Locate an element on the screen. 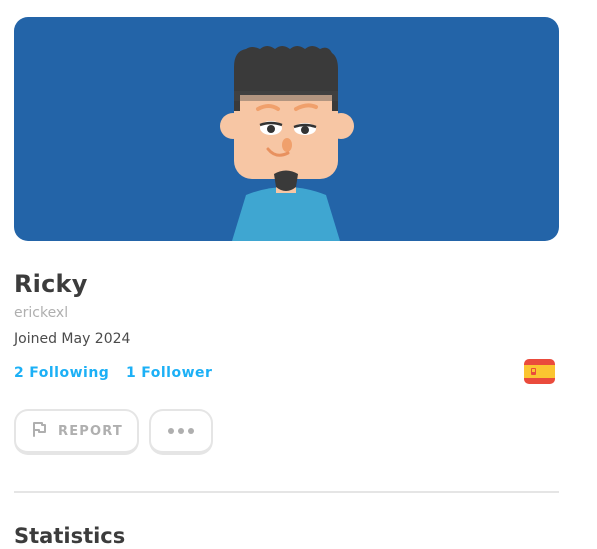 This screenshot has height=549, width=597. report-button: REPORT is located at coordinates (76, 432).